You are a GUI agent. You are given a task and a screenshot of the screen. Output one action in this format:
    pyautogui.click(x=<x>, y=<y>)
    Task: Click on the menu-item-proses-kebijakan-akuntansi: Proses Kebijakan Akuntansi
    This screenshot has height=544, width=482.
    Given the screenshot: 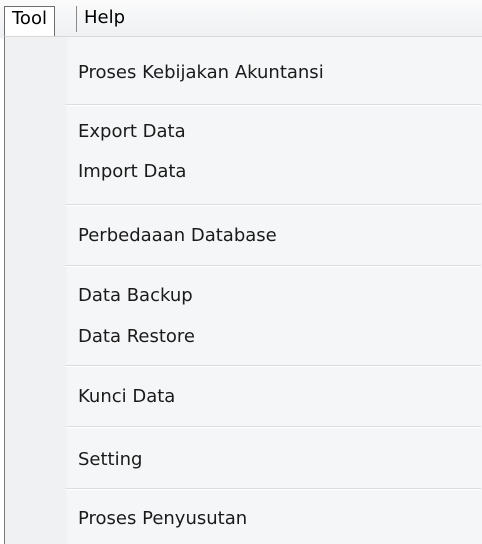 What is the action you would take?
    pyautogui.click(x=243, y=74)
    